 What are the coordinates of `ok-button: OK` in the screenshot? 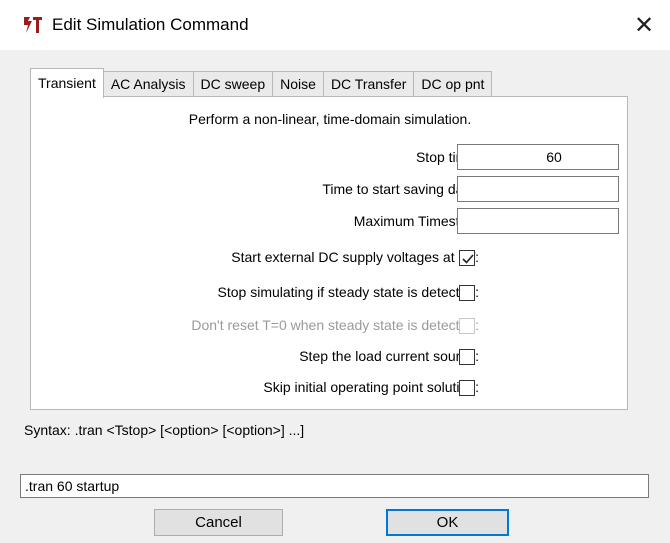 It's located at (447, 522).